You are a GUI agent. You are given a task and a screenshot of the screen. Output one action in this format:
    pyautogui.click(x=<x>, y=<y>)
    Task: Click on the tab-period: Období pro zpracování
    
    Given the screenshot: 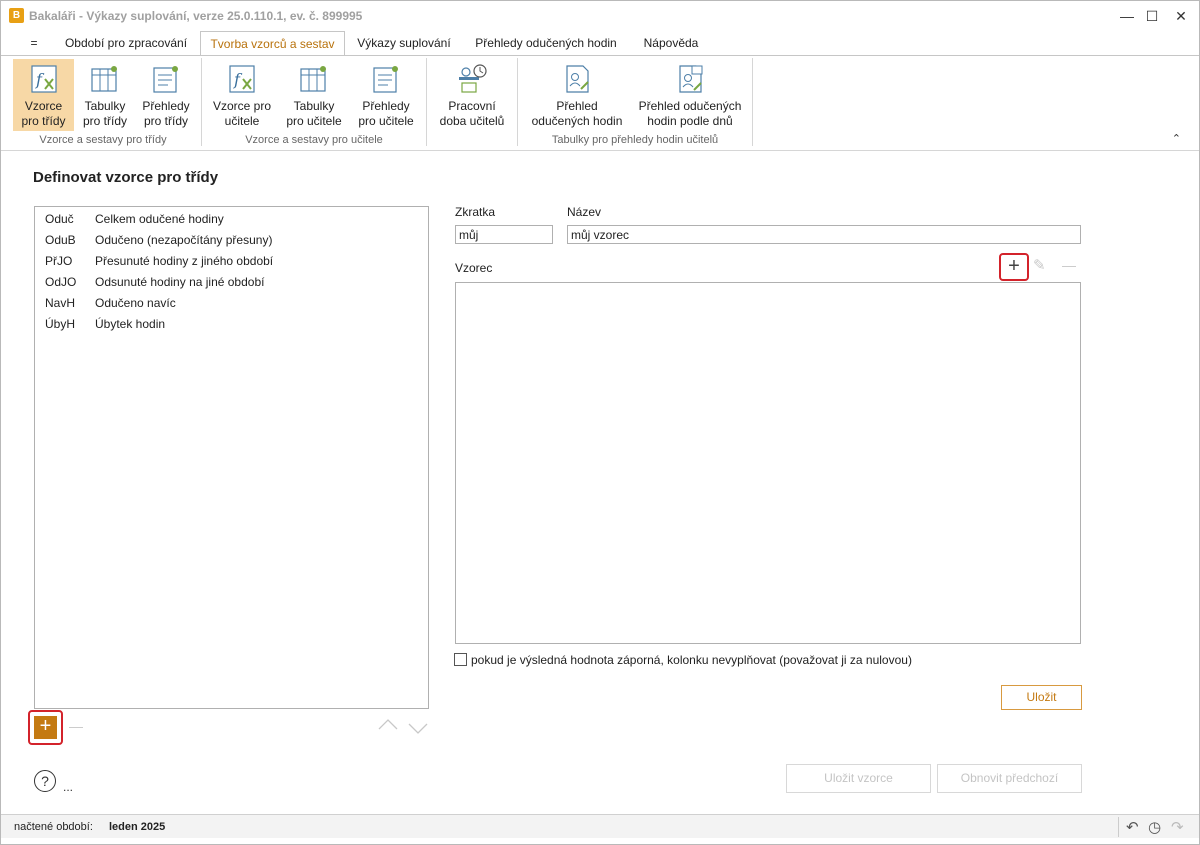 What is the action you would take?
    pyautogui.click(x=126, y=43)
    